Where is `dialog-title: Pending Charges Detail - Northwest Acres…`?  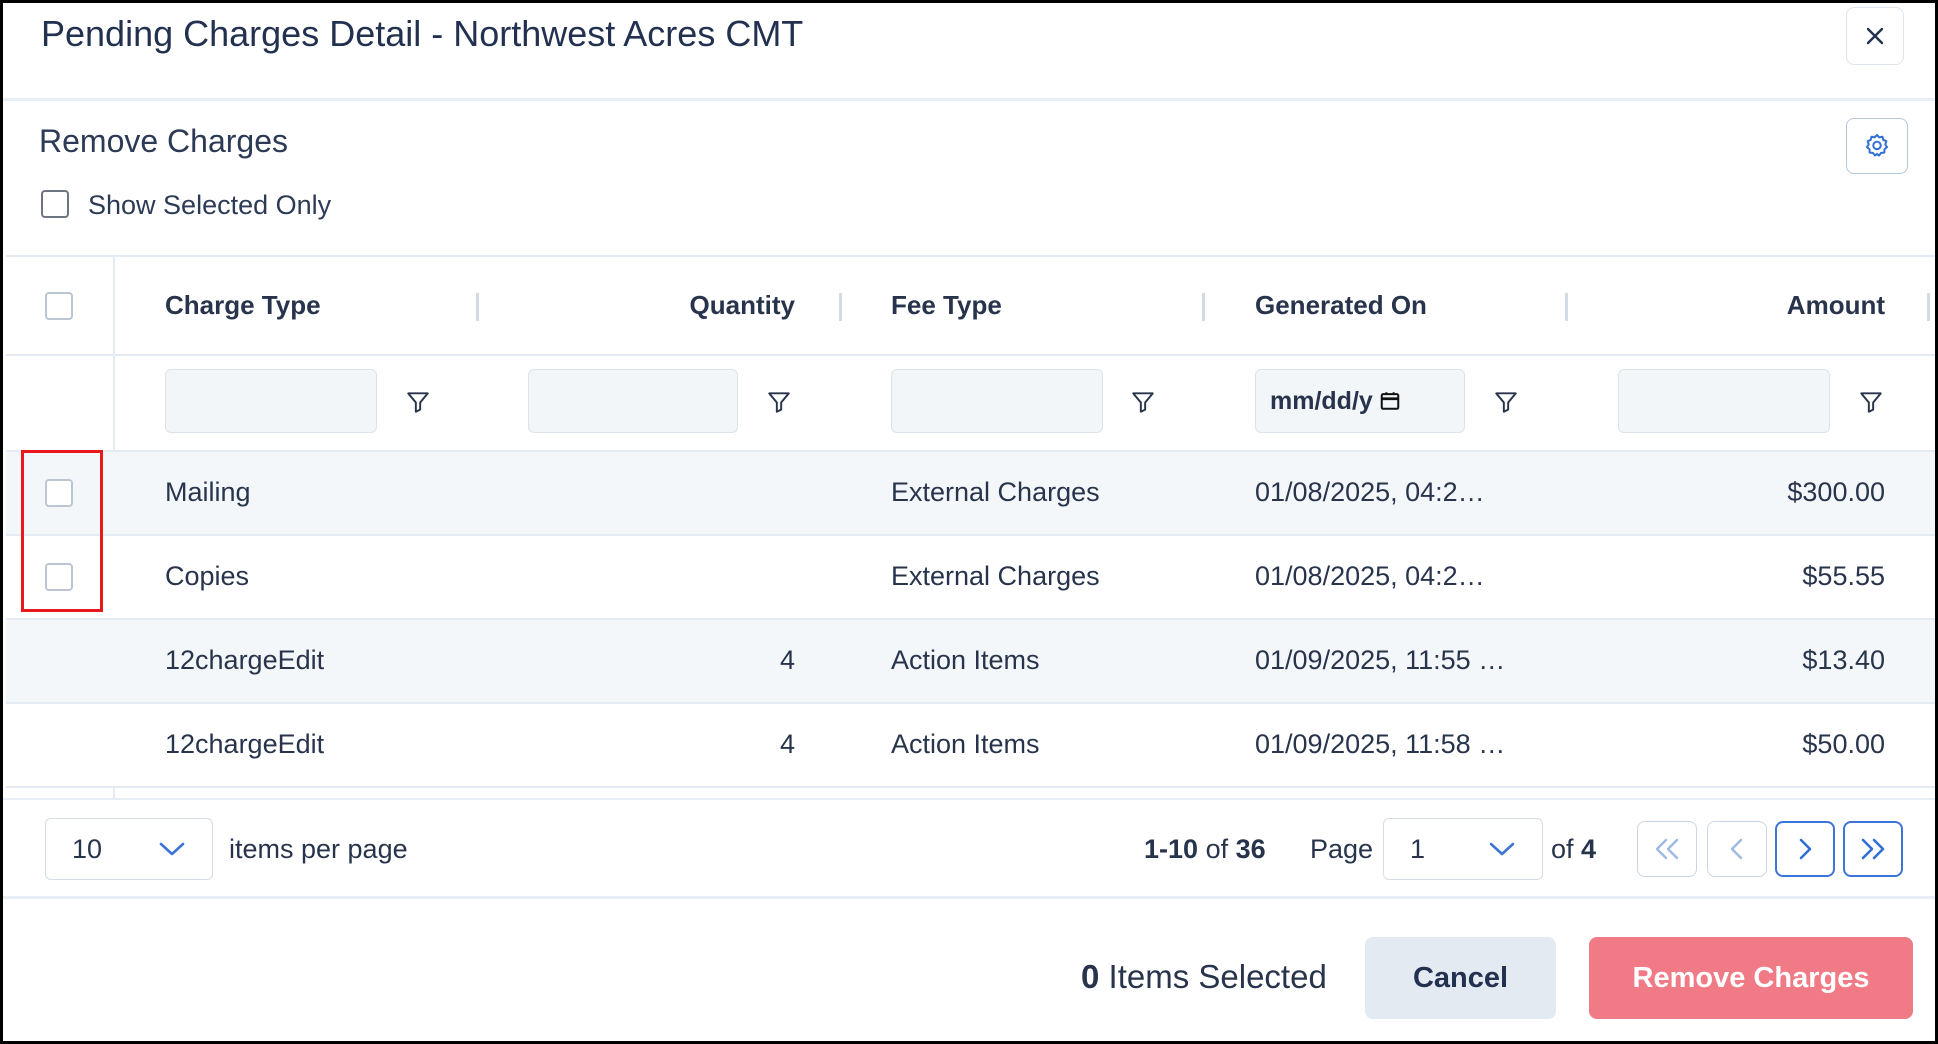 dialog-title: Pending Charges Detail - Northwest Acres… is located at coordinates (422, 33).